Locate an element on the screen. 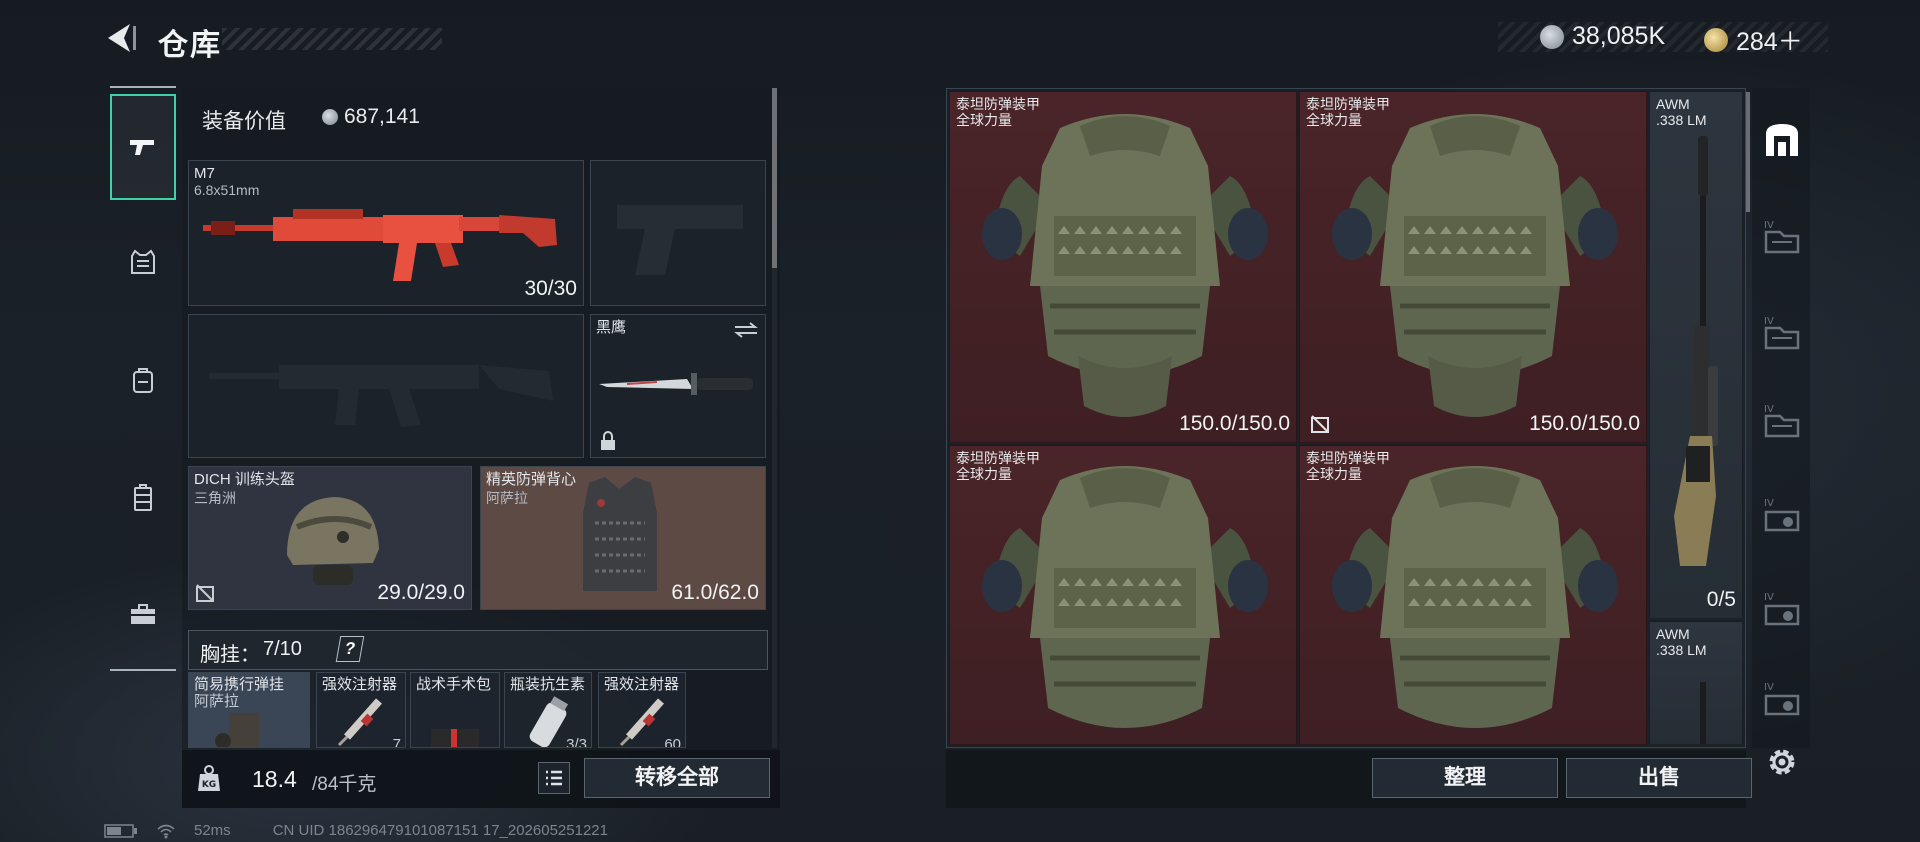 This screenshot has width=1920, height=842. item-quantity: 3/3 is located at coordinates (576, 742).